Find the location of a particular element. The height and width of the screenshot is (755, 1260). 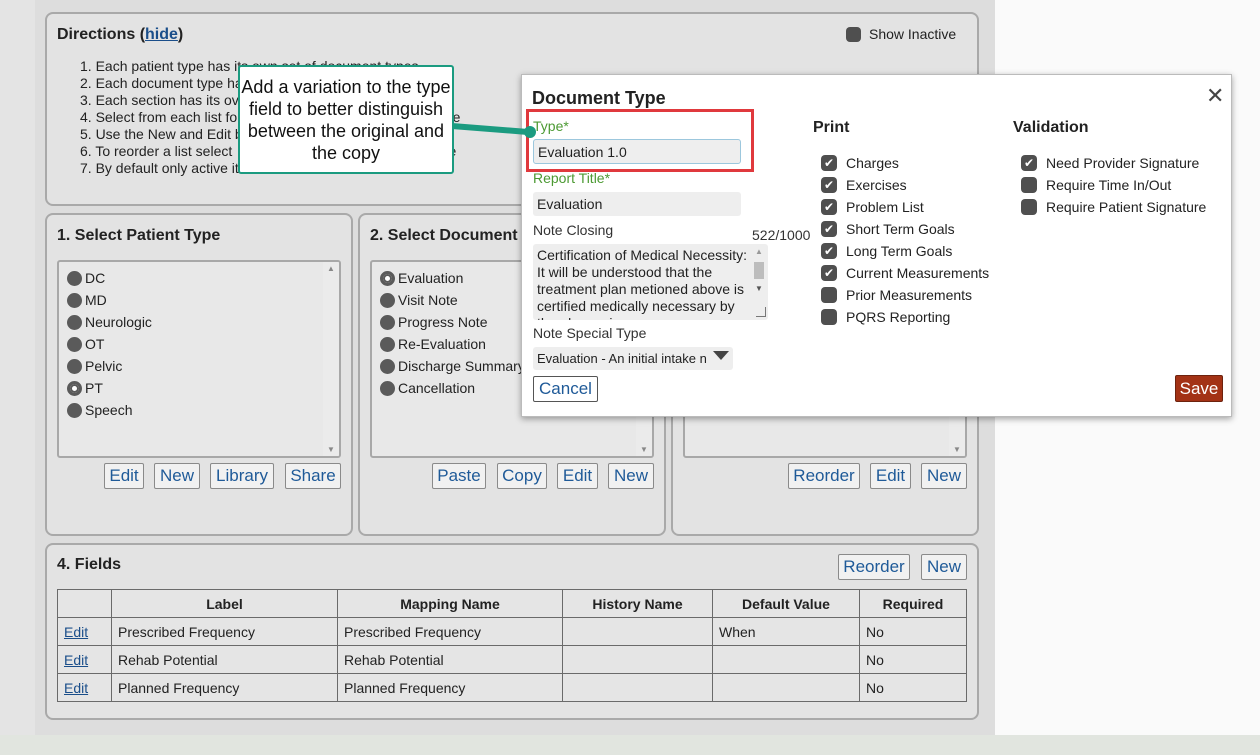

note-closing-label: Note Closing is located at coordinates (573, 230).